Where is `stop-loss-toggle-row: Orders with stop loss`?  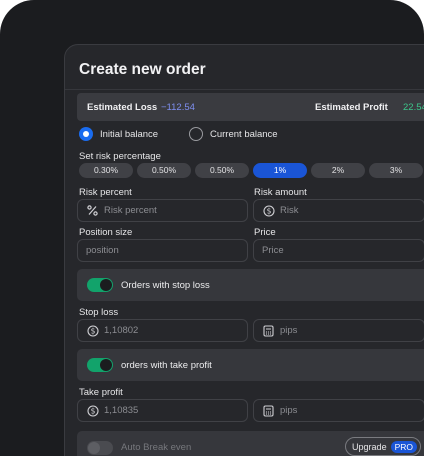 stop-loss-toggle-row: Orders with stop loss is located at coordinates (250, 285).